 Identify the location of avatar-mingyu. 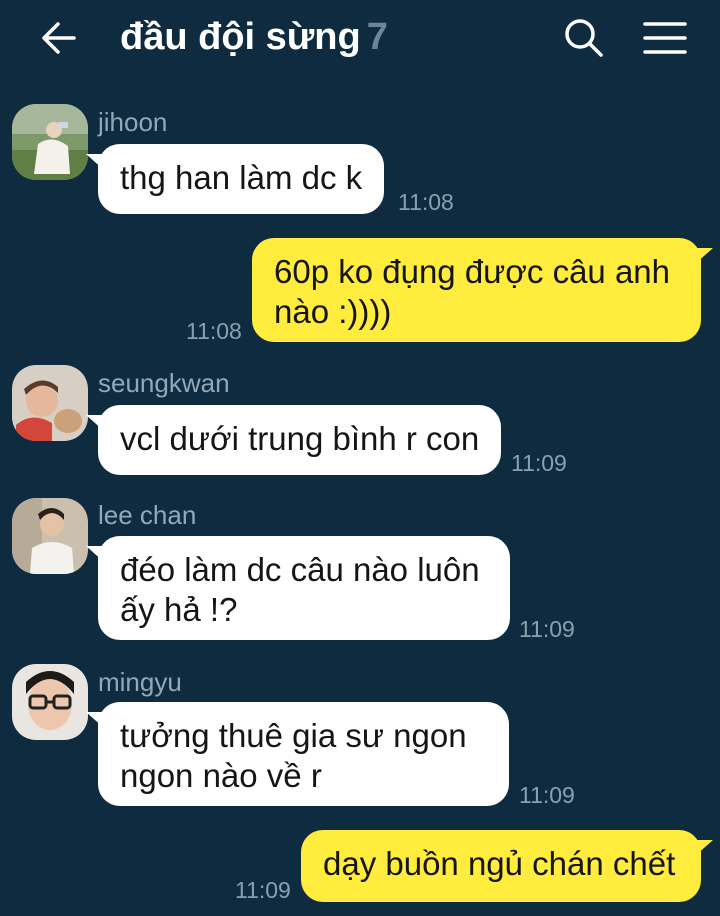
(50, 702).